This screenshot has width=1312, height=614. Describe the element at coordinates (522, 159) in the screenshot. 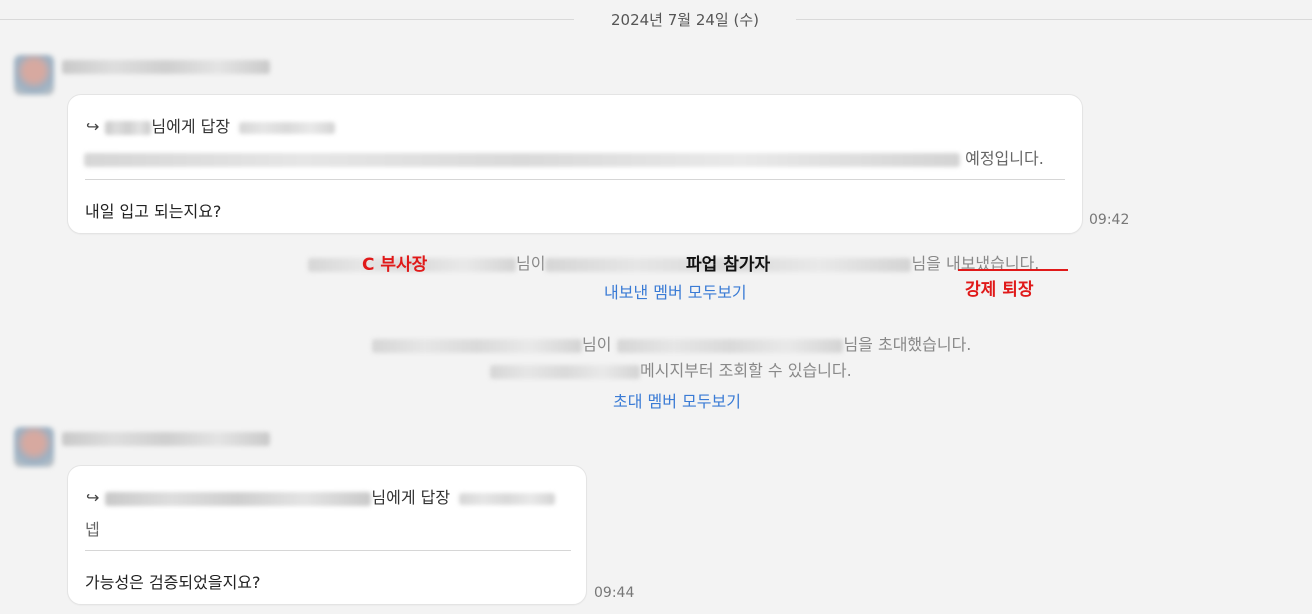

I see `quoted-text-blurred` at that location.